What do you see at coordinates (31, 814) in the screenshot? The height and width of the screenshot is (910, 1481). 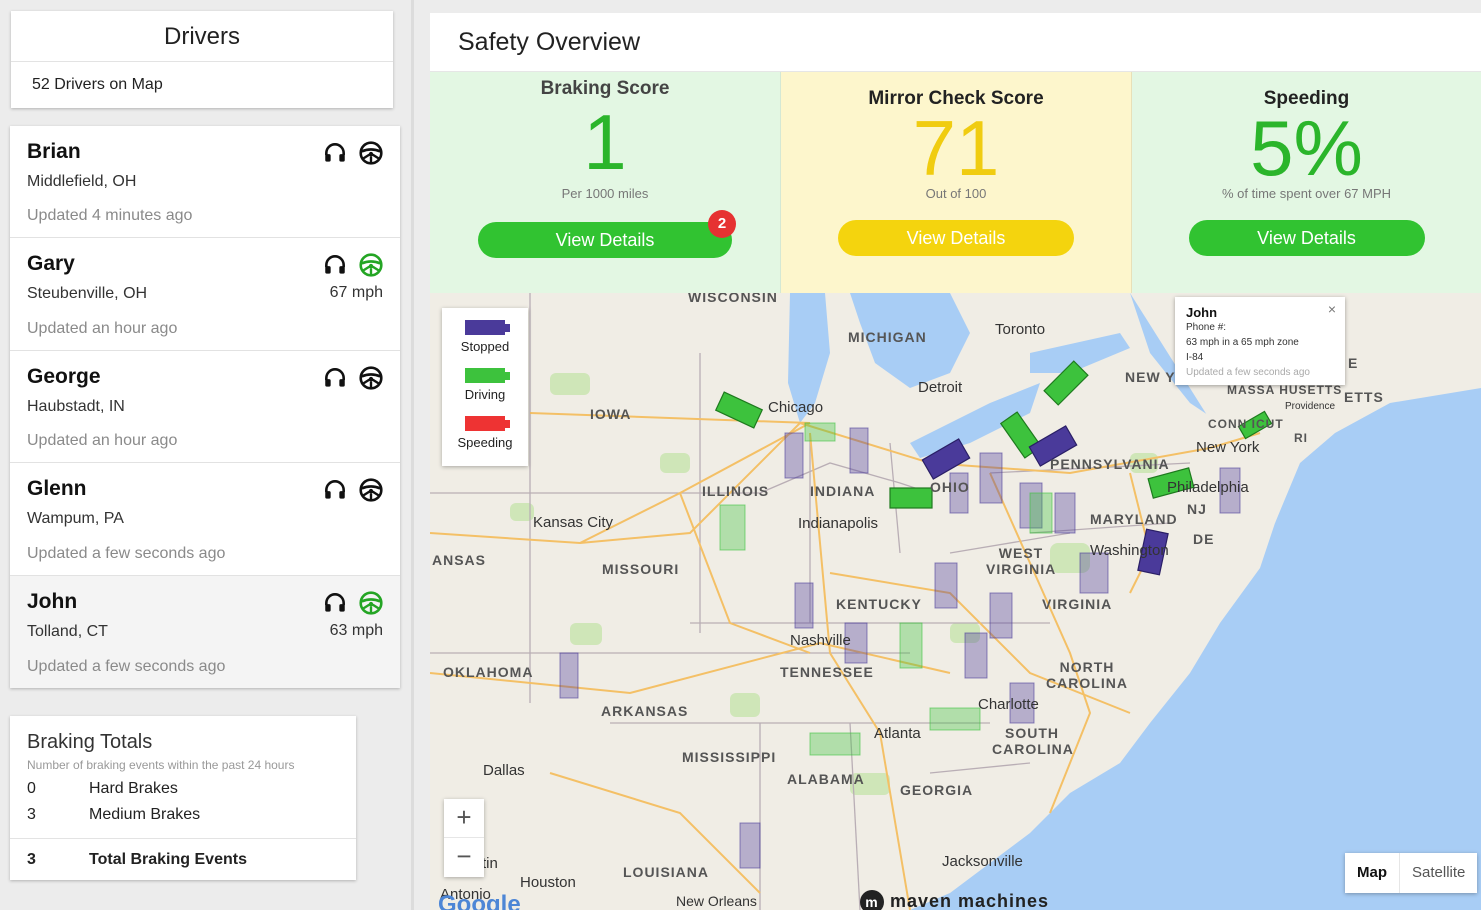 I see `braking-count: 3` at bounding box center [31, 814].